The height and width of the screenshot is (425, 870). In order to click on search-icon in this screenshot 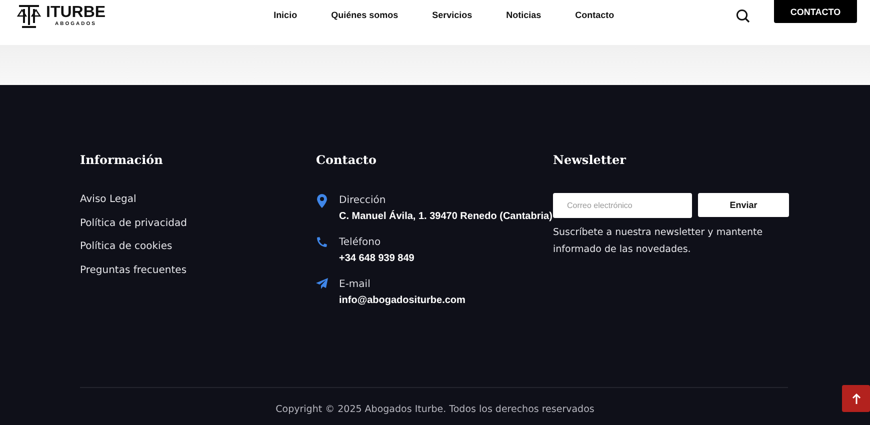, I will do `click(743, 16)`.